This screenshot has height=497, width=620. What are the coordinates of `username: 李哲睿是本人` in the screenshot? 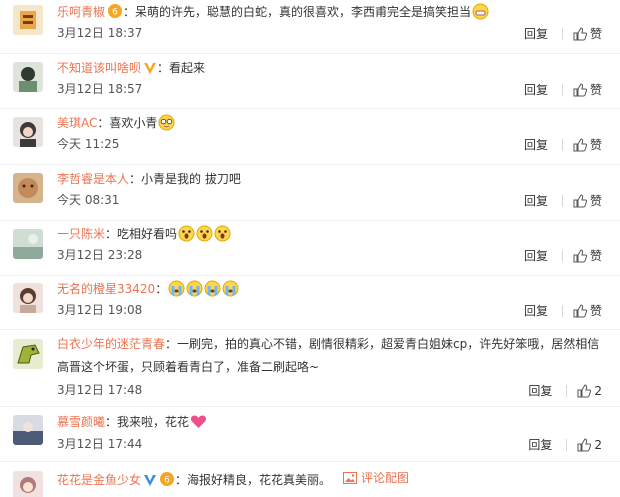 It's located at (93, 179).